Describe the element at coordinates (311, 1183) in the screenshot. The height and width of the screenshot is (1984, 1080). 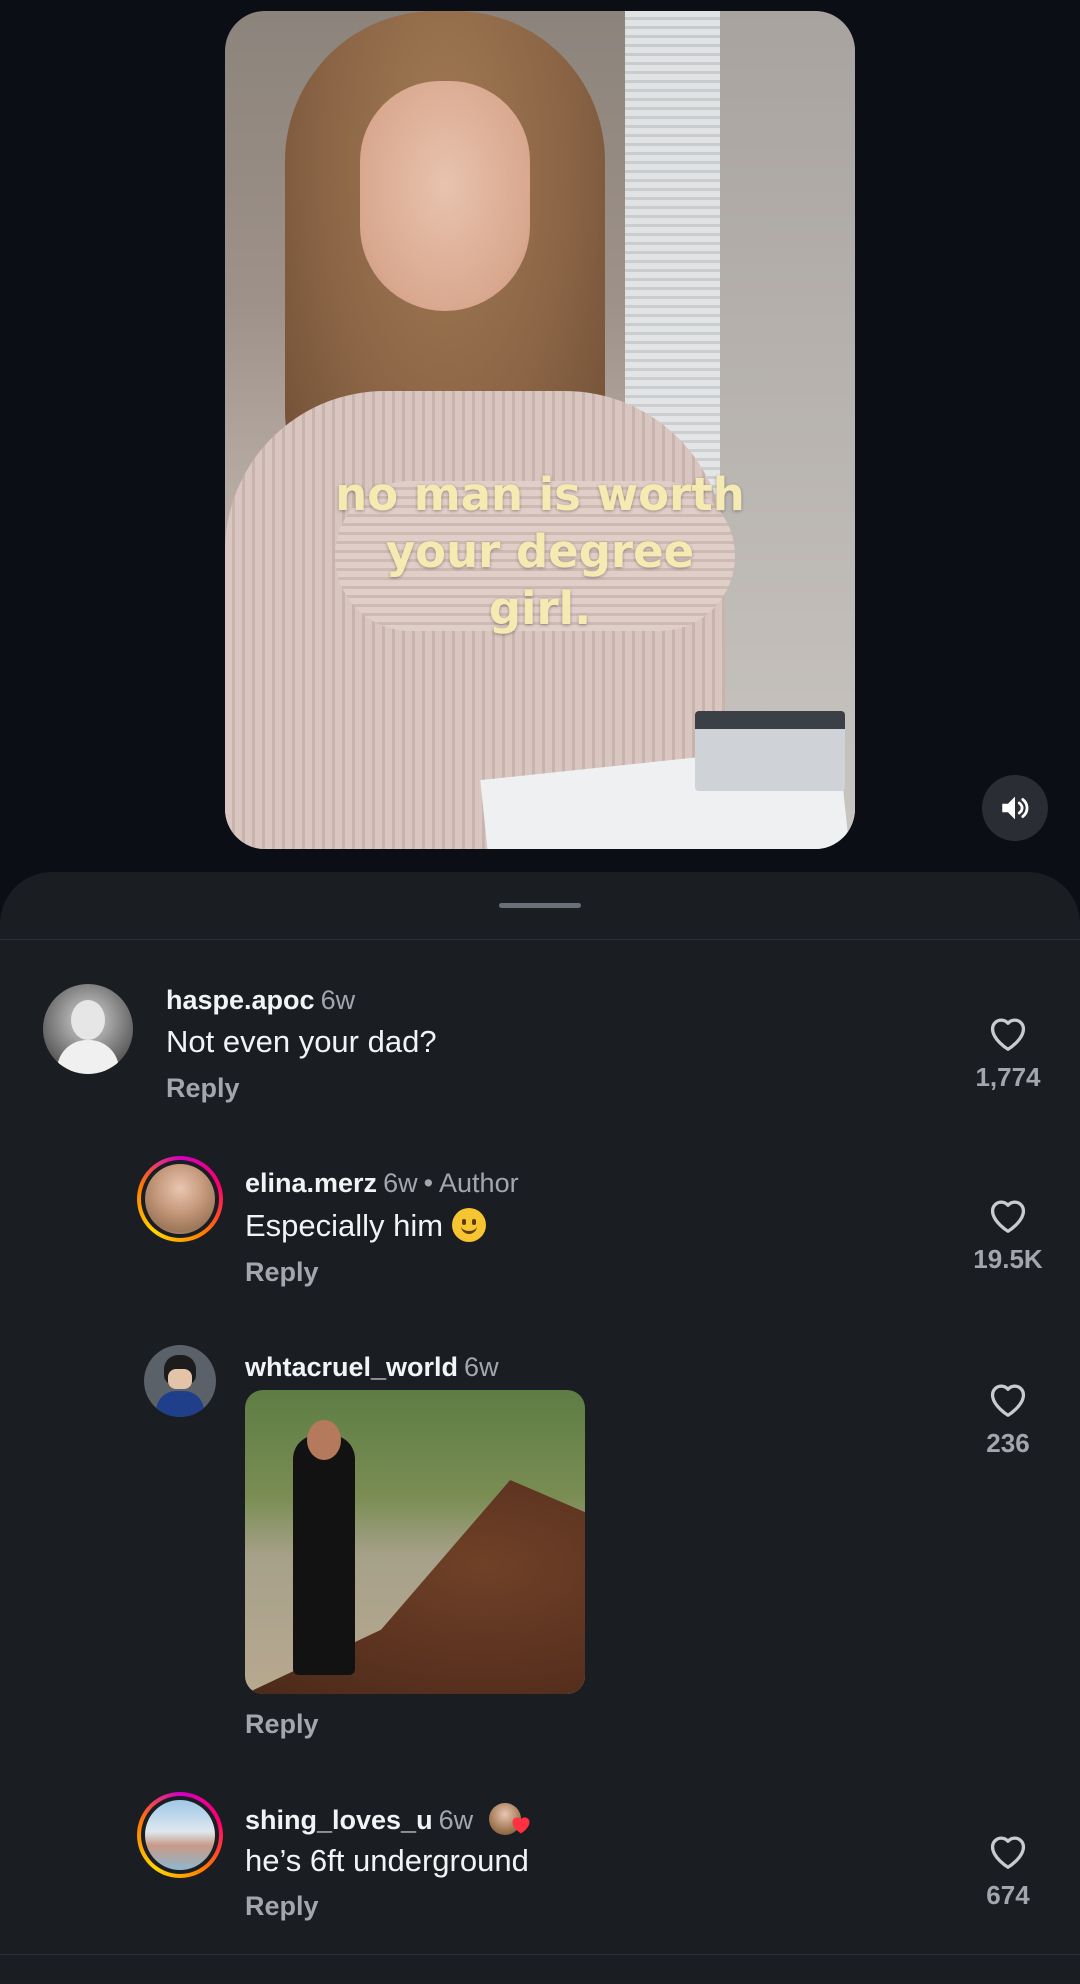
I see `comment-username: elina.merz` at that location.